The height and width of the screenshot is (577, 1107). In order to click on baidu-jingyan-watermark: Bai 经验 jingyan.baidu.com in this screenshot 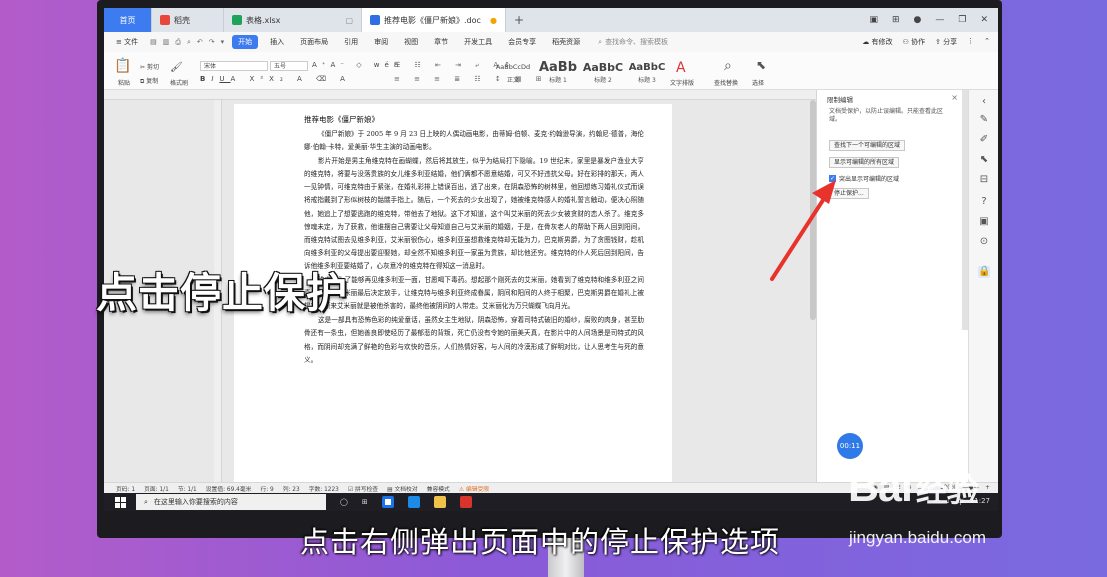, I will do `click(917, 505)`.